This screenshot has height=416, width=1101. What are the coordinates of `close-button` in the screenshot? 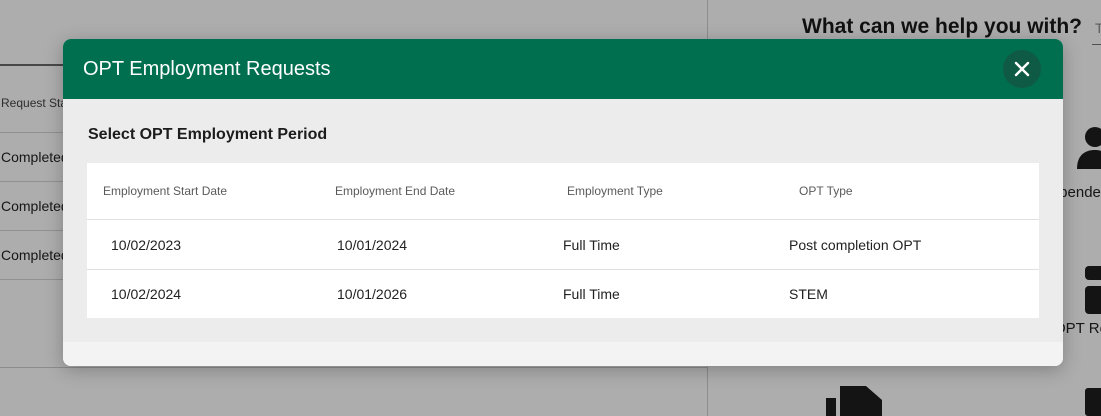 It's located at (1022, 69).